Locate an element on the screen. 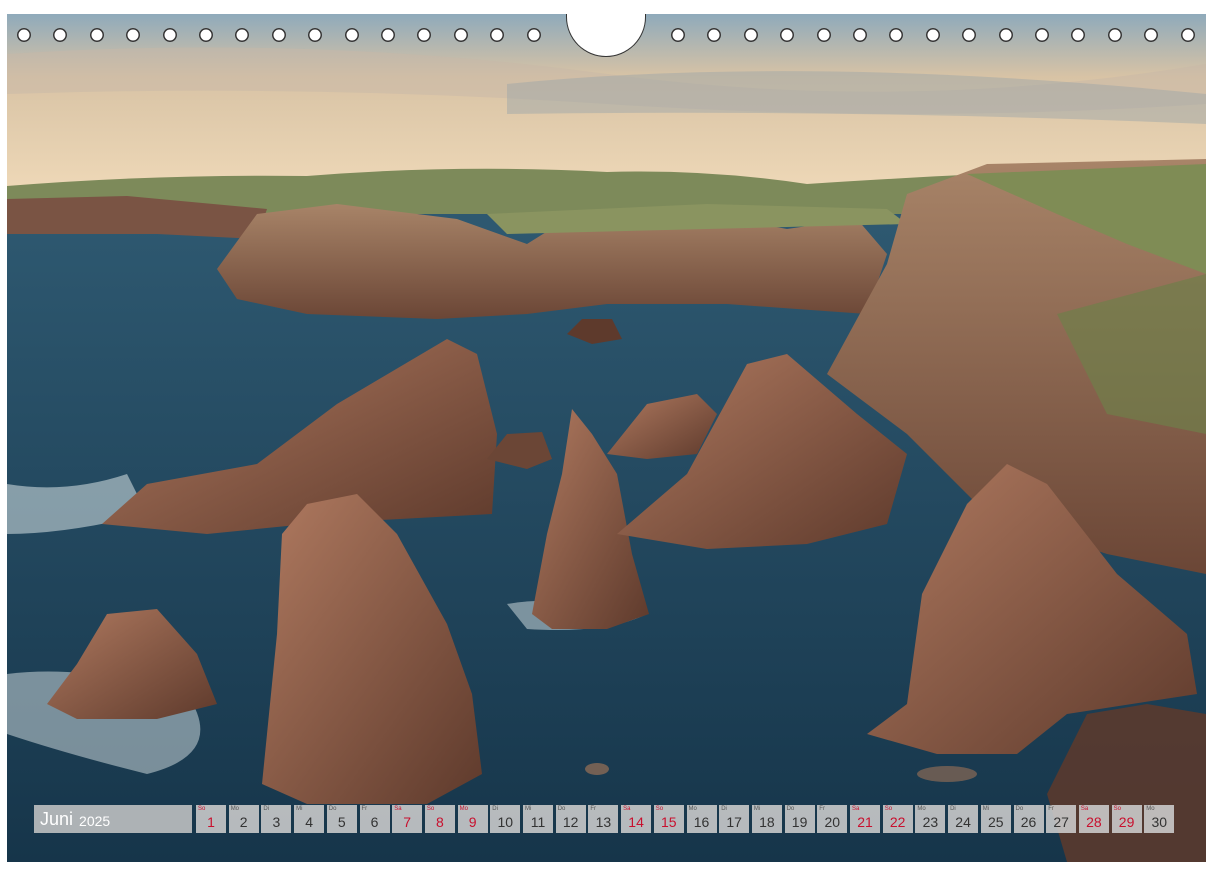 This screenshot has width=1214, height=870. day-cell: Sa 14 is located at coordinates (636, 819).